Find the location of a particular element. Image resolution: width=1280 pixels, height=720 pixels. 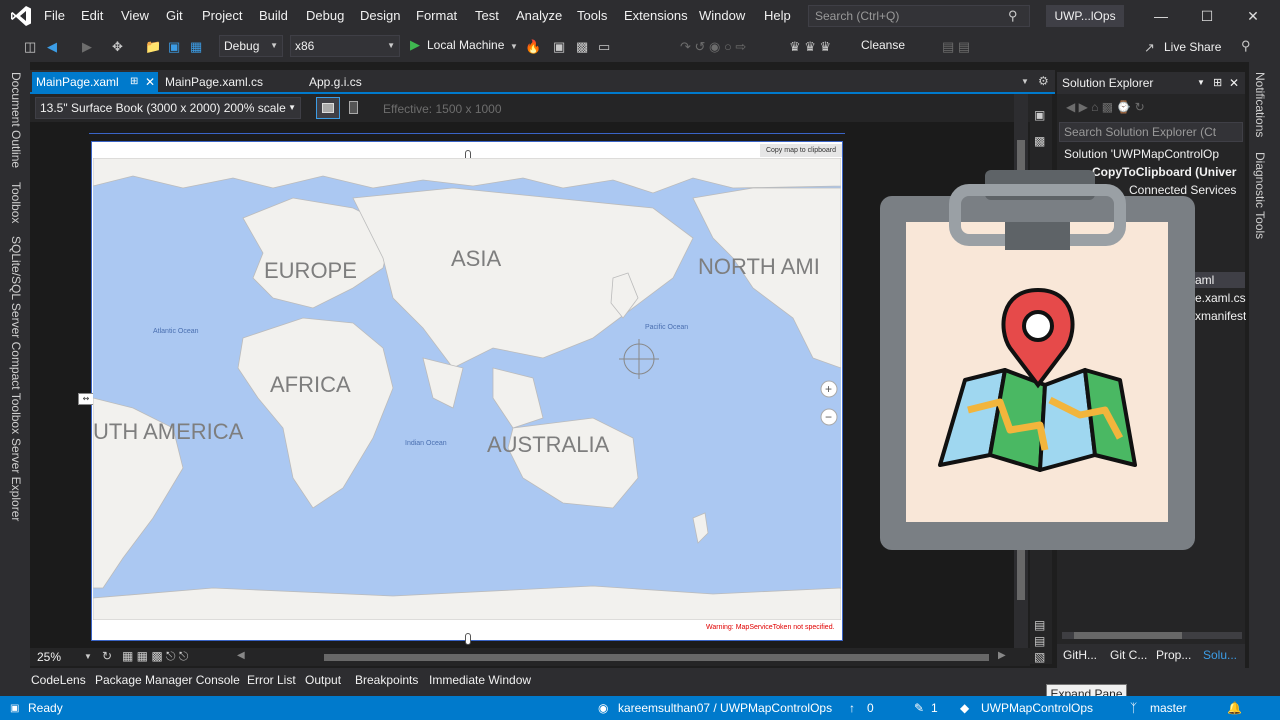

scroll-thumb is located at coordinates (1128, 635).